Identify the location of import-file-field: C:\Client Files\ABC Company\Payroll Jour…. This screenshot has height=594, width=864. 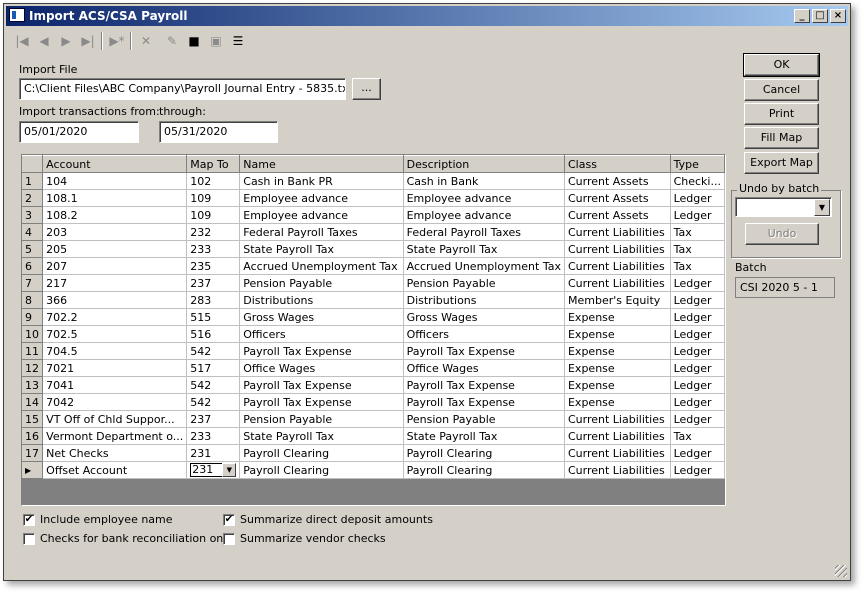
(182, 89).